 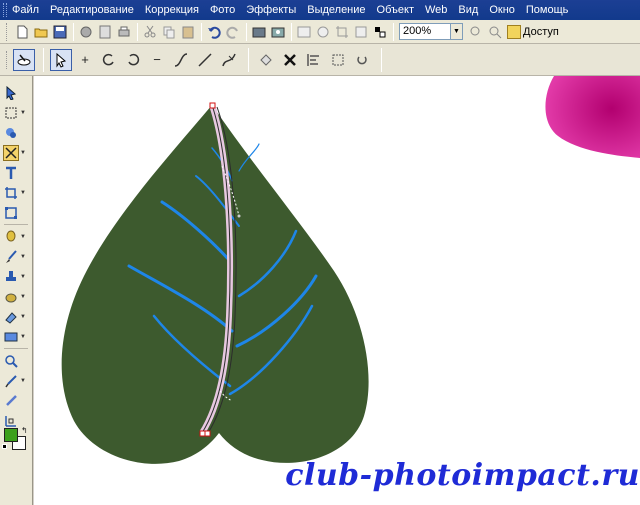 What do you see at coordinates (85, 60) in the screenshot?
I see `add-node-icon: +` at bounding box center [85, 60].